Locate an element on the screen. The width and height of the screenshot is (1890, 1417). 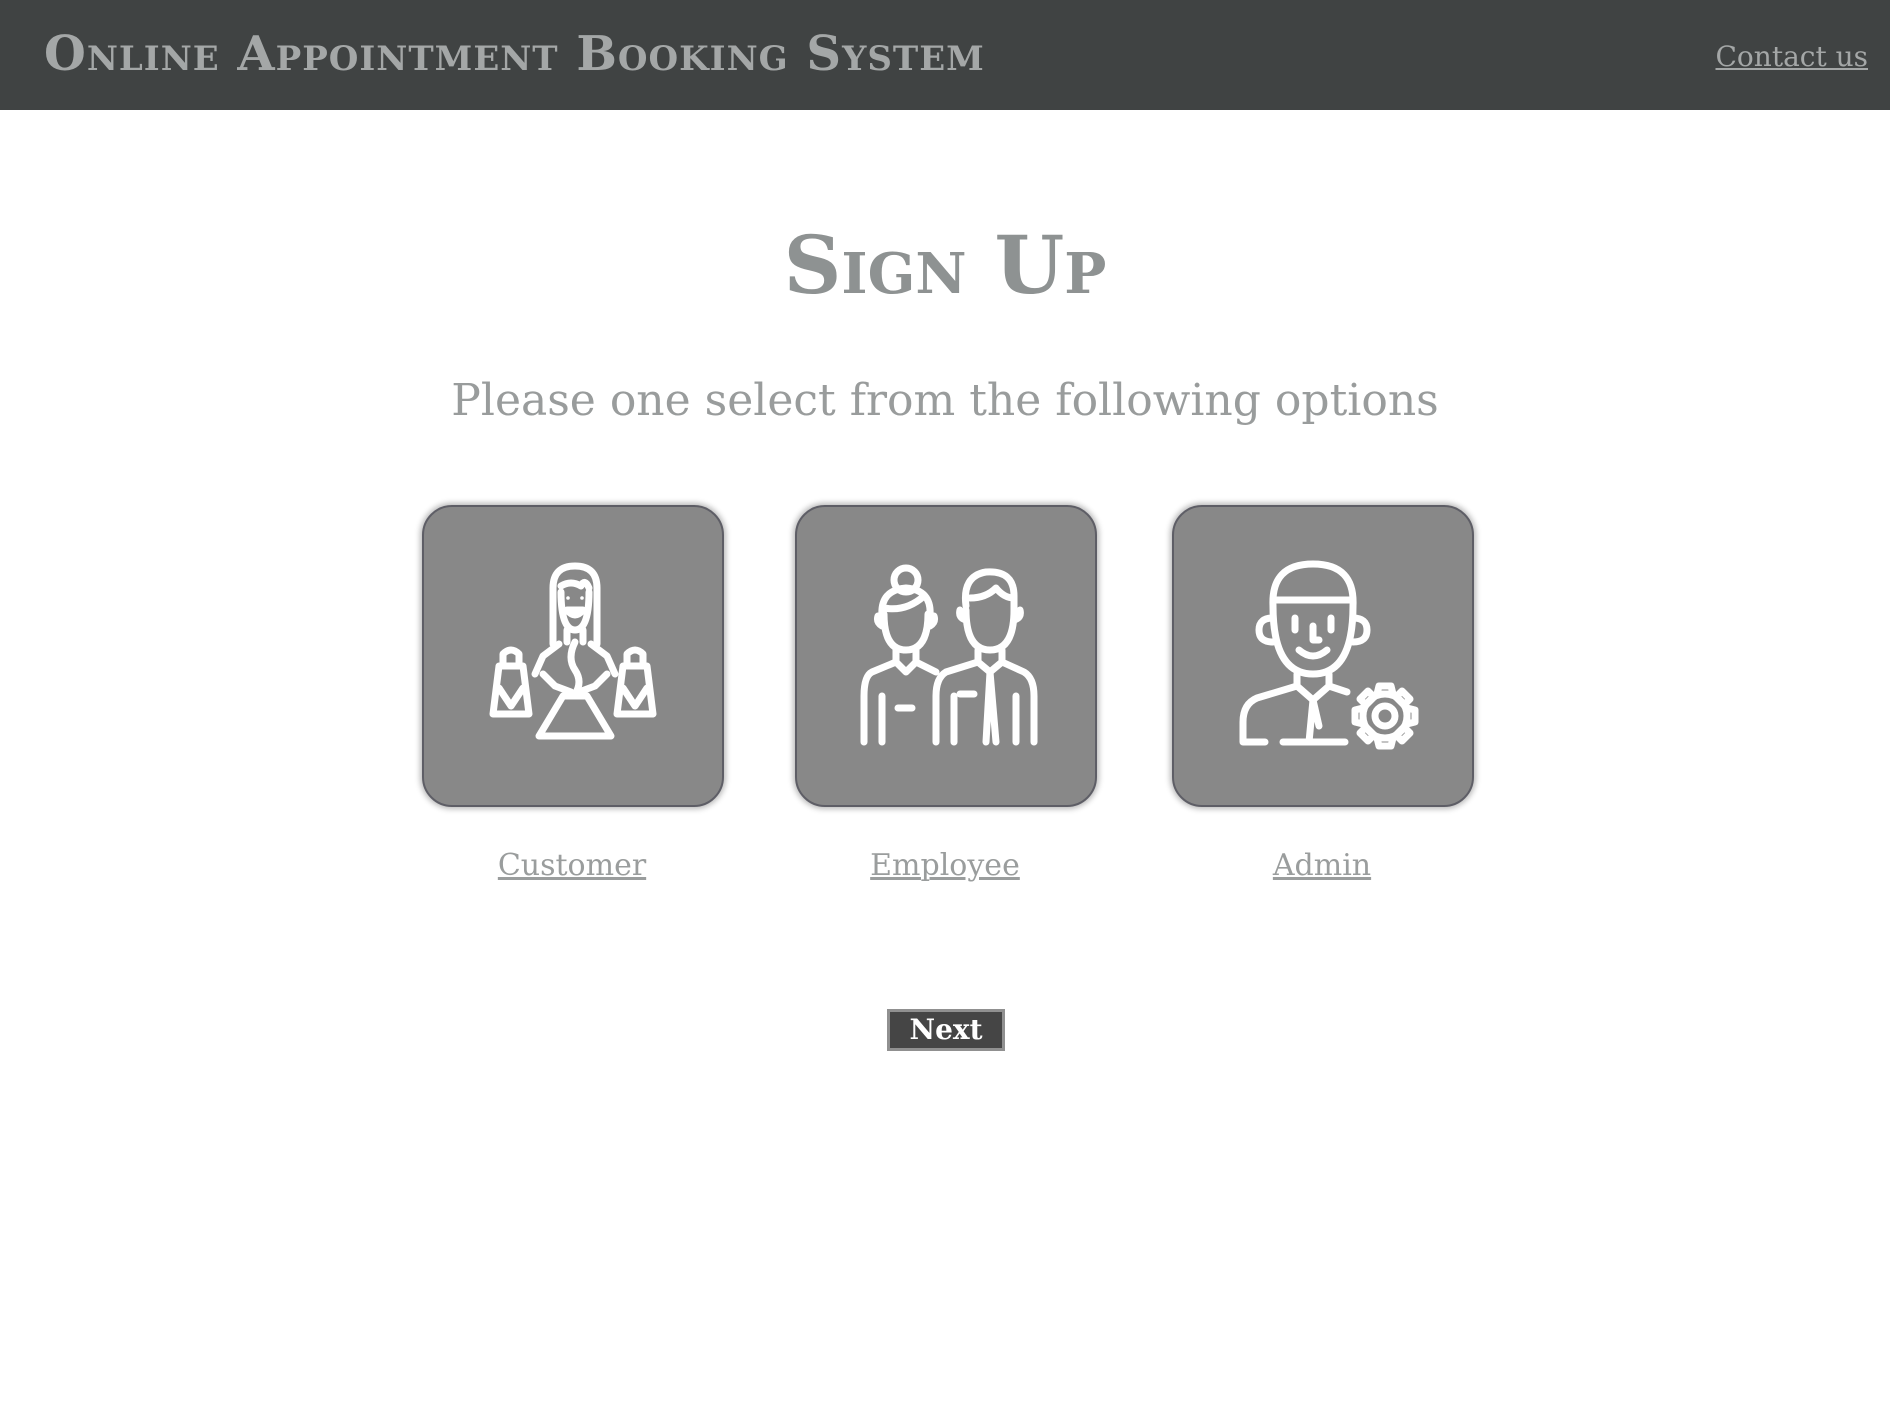
customer-shopping-icon is located at coordinates (573, 651).